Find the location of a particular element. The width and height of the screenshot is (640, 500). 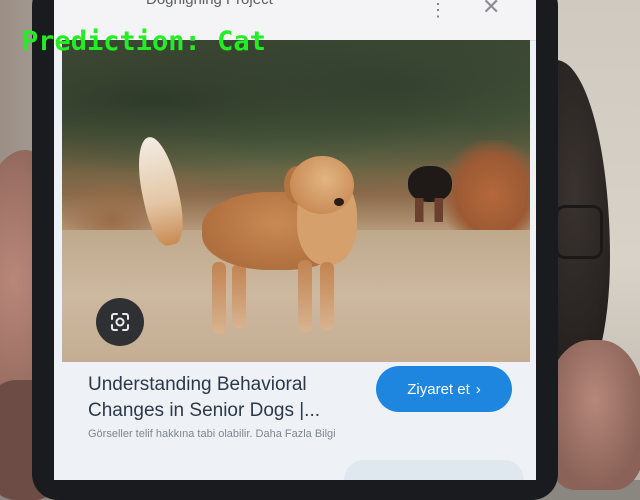

dog-nose is located at coordinates (339, 202).